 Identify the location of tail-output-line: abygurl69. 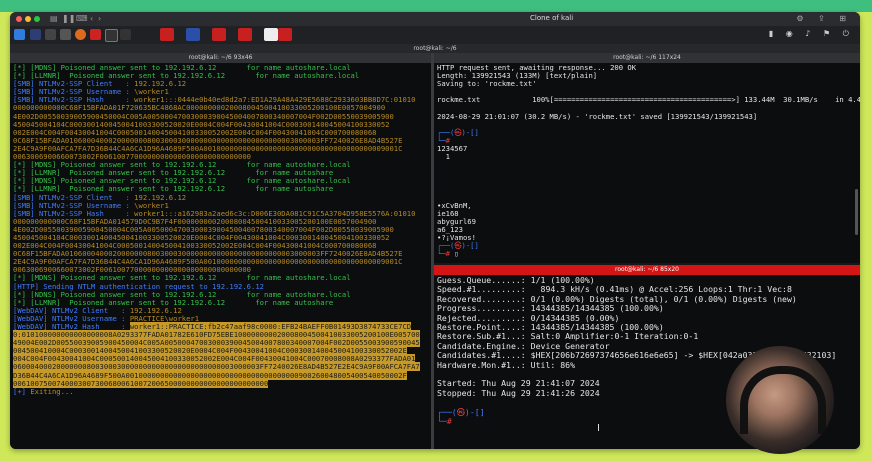
(456, 221).